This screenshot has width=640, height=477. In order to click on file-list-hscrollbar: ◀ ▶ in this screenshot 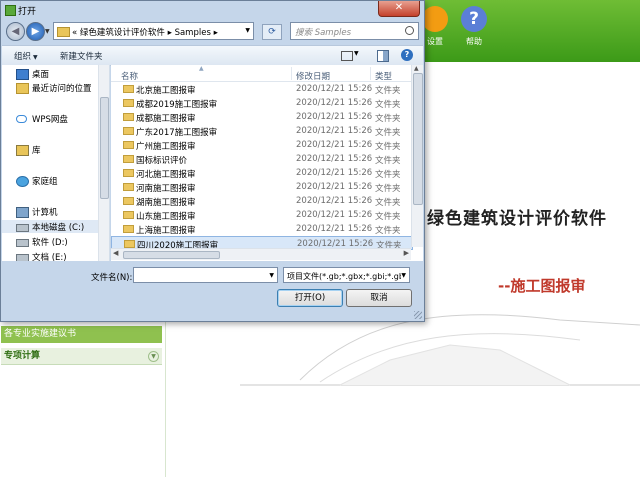, I will do `click(261, 254)`.